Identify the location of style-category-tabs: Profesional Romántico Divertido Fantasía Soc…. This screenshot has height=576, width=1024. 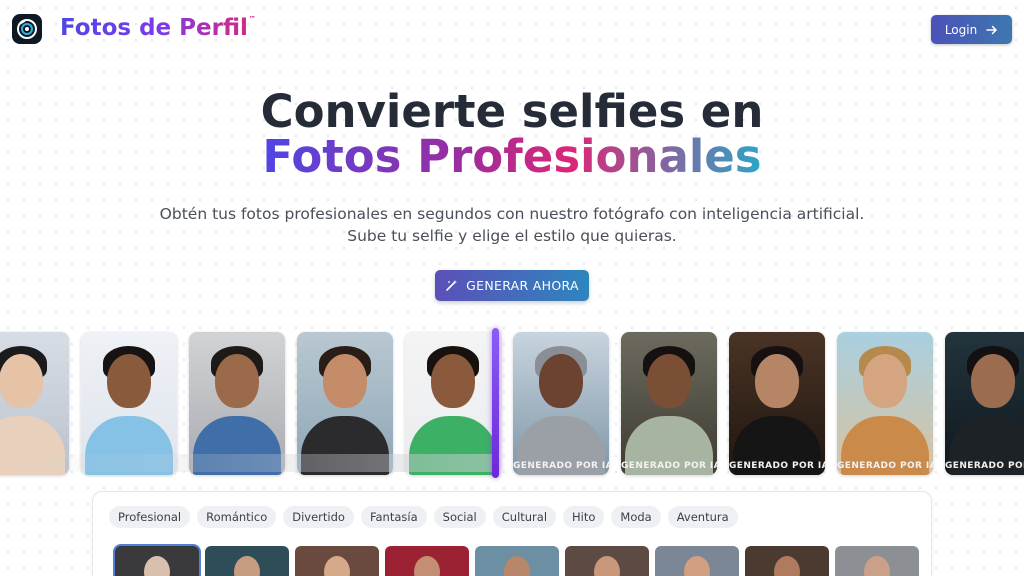
(423, 517).